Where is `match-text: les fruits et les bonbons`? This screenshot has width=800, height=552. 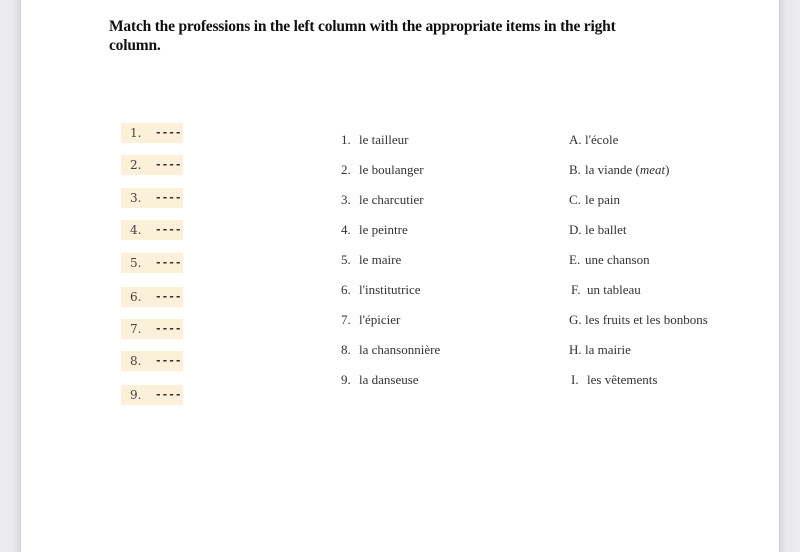 match-text: les fruits et les bonbons is located at coordinates (646, 319).